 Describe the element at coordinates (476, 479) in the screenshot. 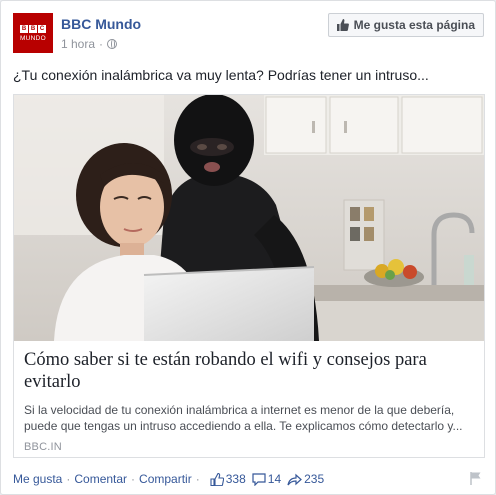

I see `flag-icon` at that location.